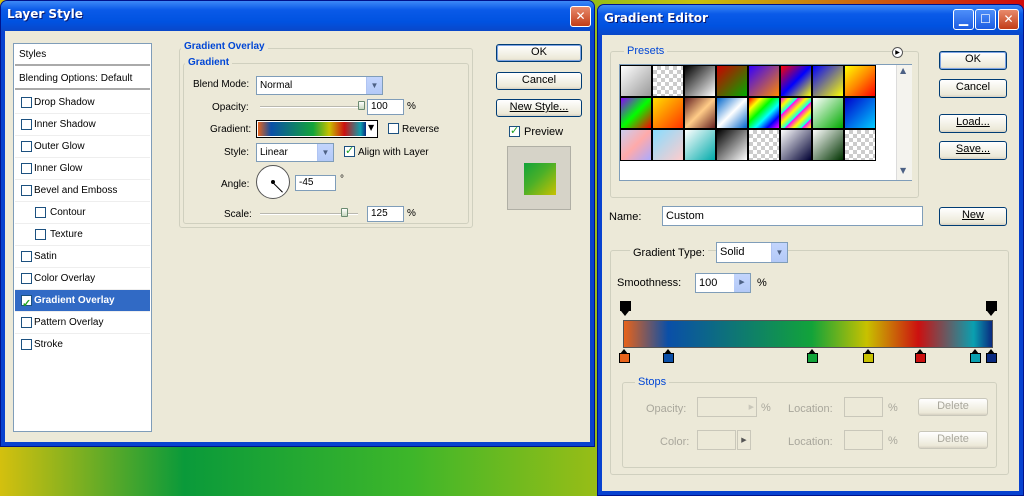 The width and height of the screenshot is (1024, 496). Describe the element at coordinates (26, 190) in the screenshot. I see `bevel-emboss-checkbox` at that location.